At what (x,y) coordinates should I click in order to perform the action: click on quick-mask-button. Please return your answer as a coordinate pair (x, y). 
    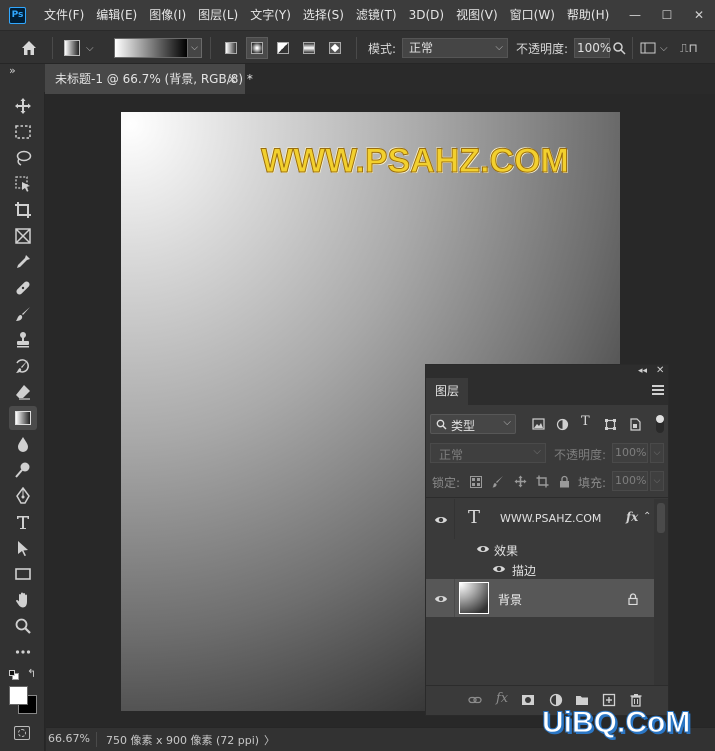
    Looking at the image, I should click on (22, 733).